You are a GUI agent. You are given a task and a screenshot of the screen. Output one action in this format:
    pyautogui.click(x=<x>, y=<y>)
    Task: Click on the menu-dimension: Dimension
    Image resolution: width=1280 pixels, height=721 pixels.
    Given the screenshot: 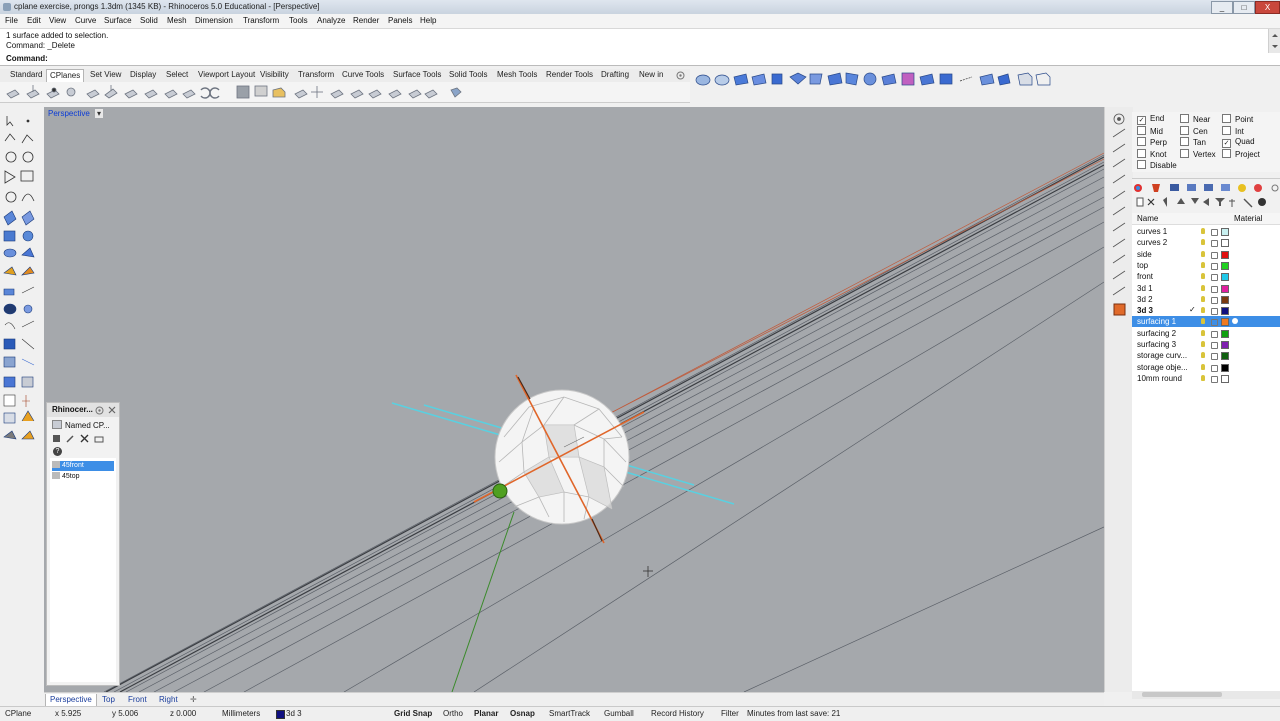 What is the action you would take?
    pyautogui.click(x=214, y=20)
    